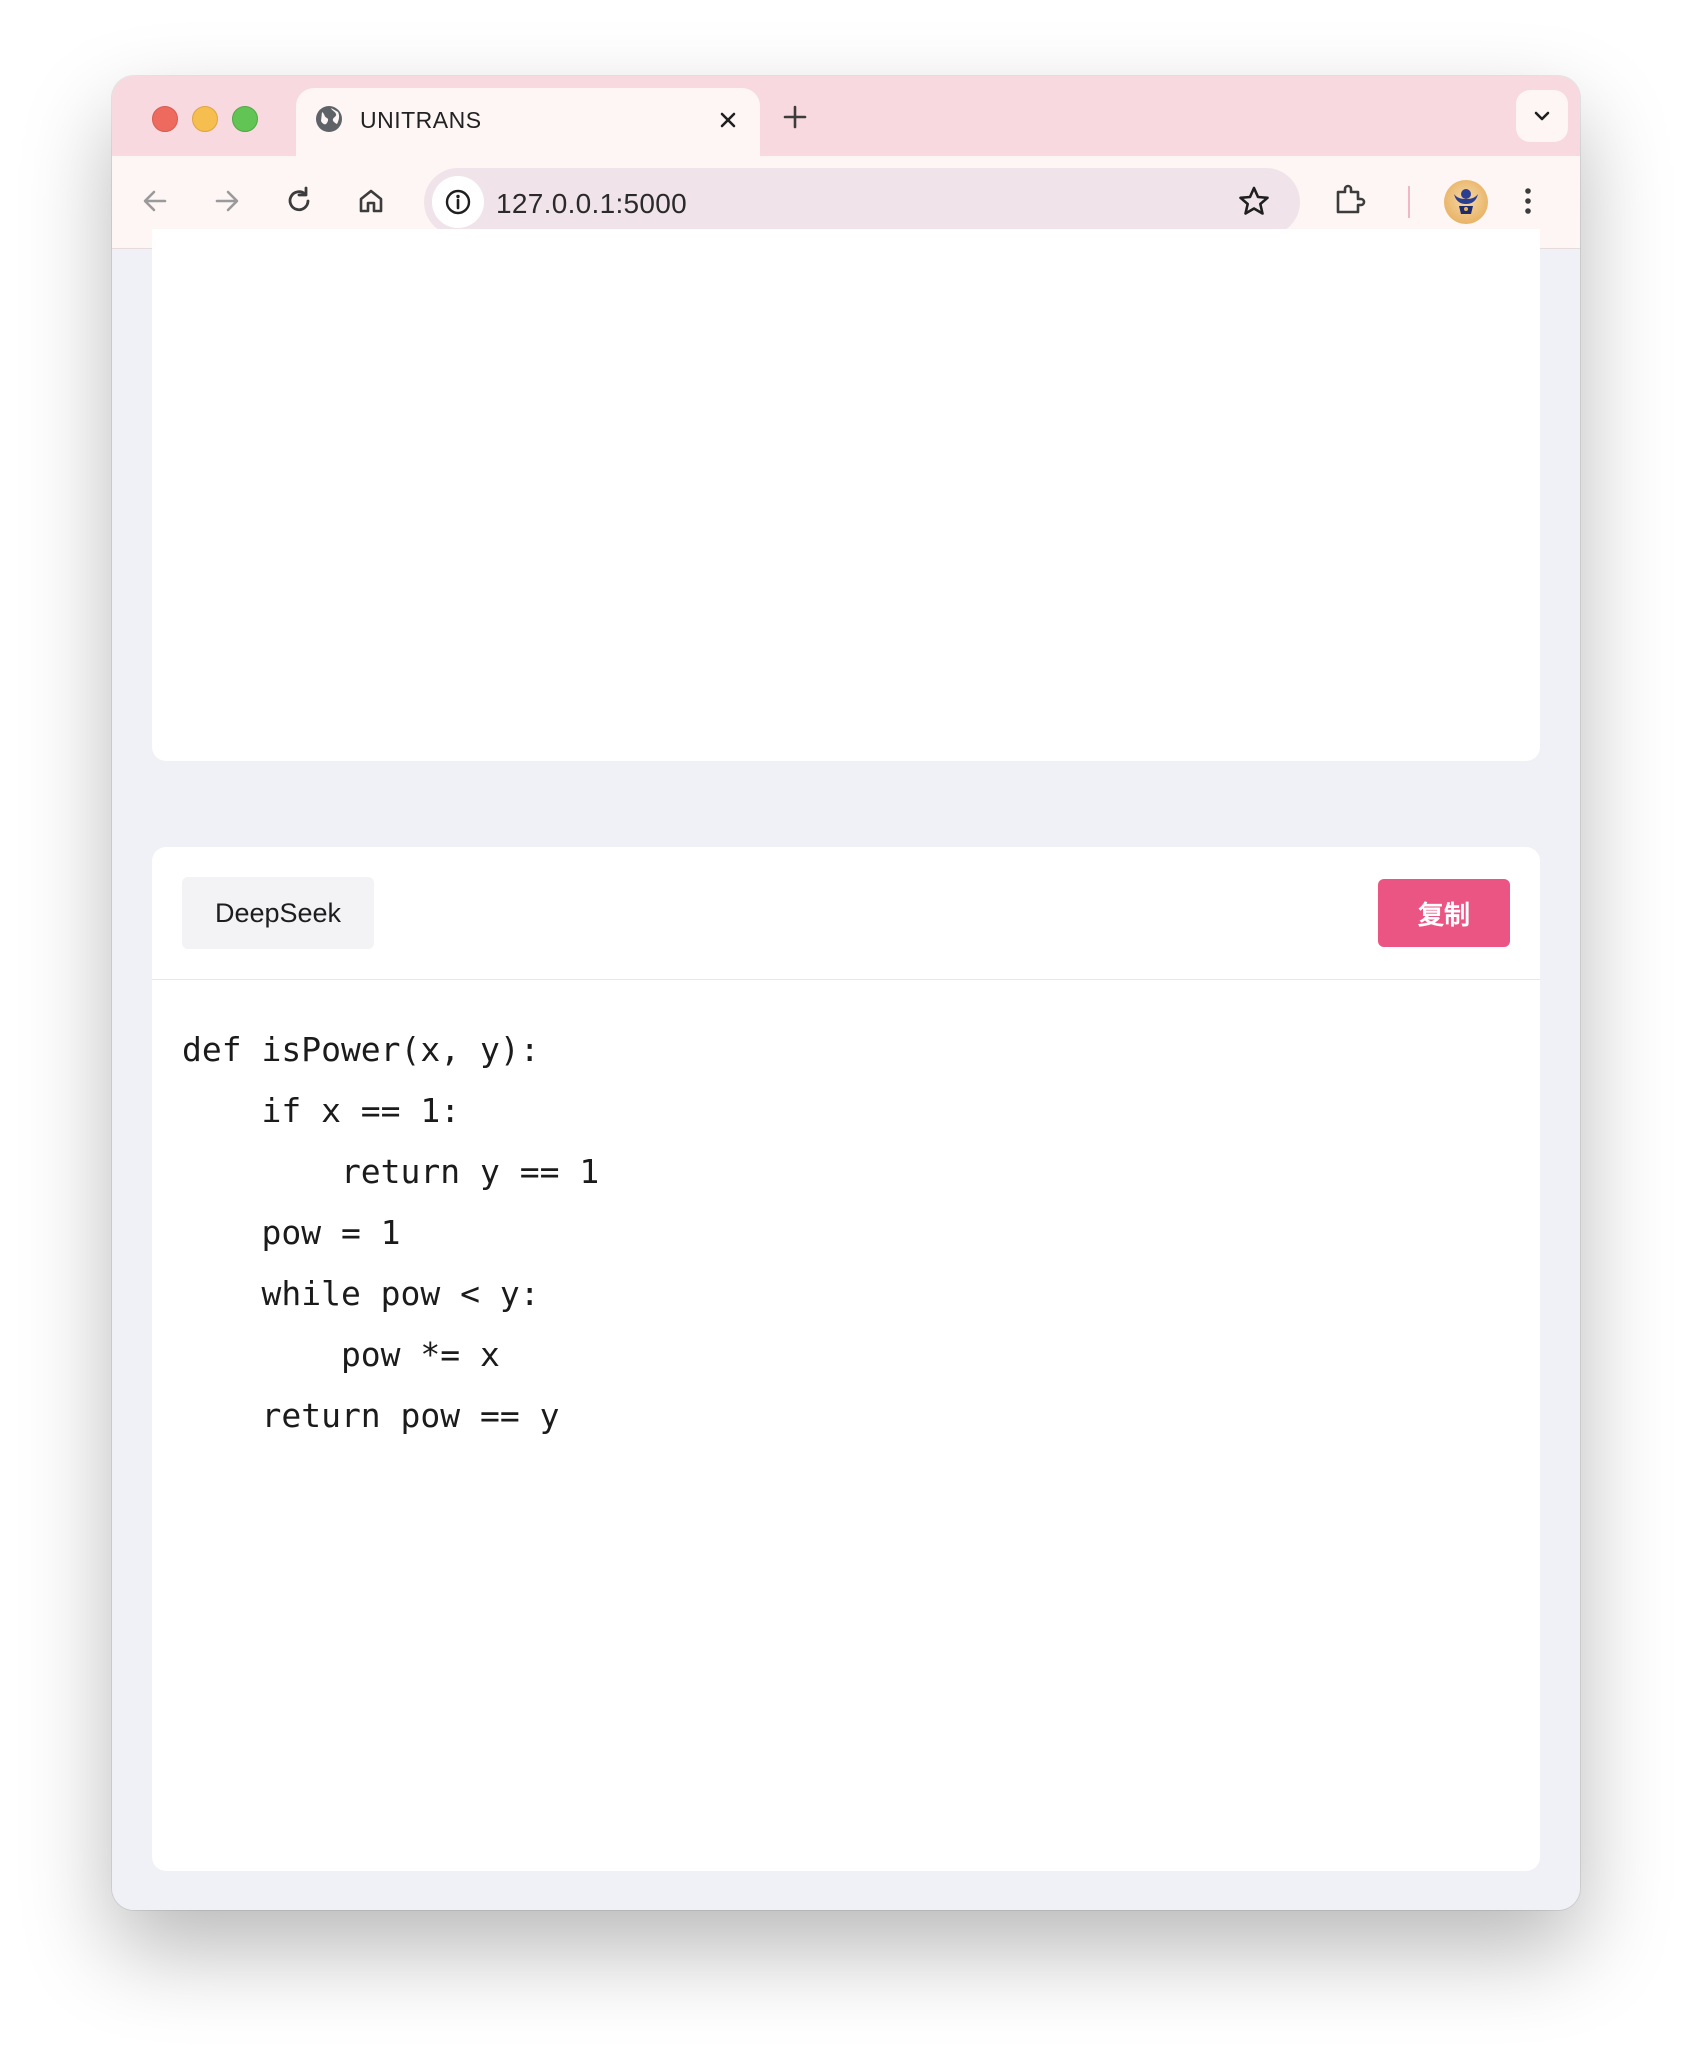 The image size is (1694, 2060). I want to click on code-line: return y == 1, so click(391, 1171).